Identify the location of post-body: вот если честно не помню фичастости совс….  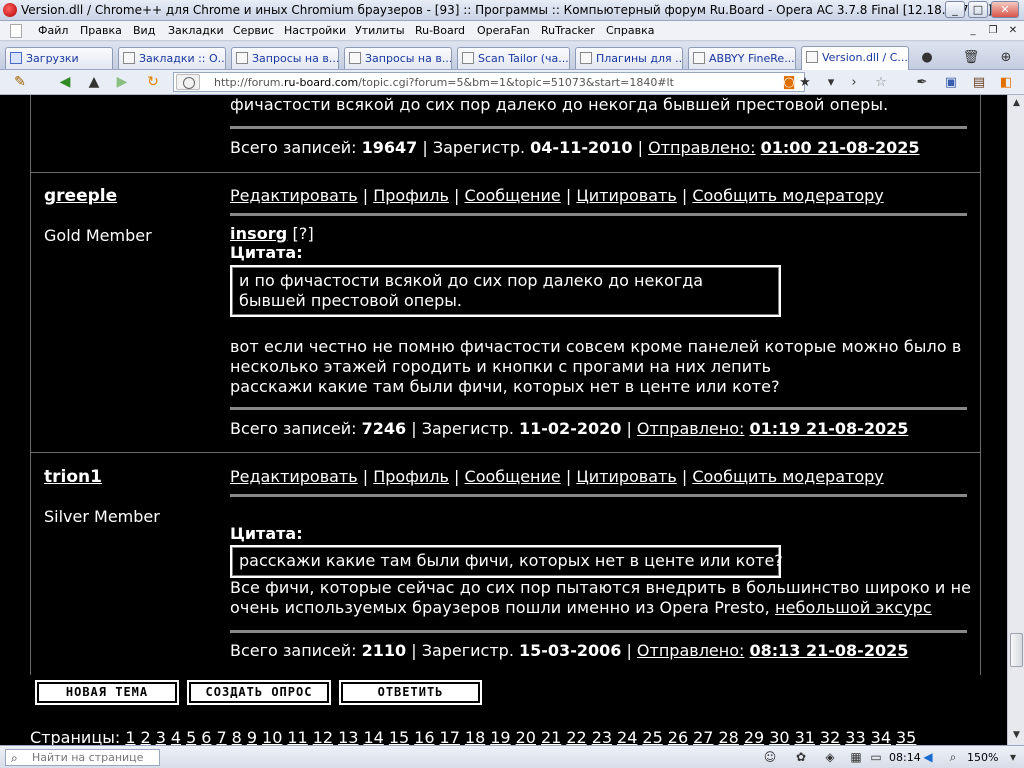
(596, 366).